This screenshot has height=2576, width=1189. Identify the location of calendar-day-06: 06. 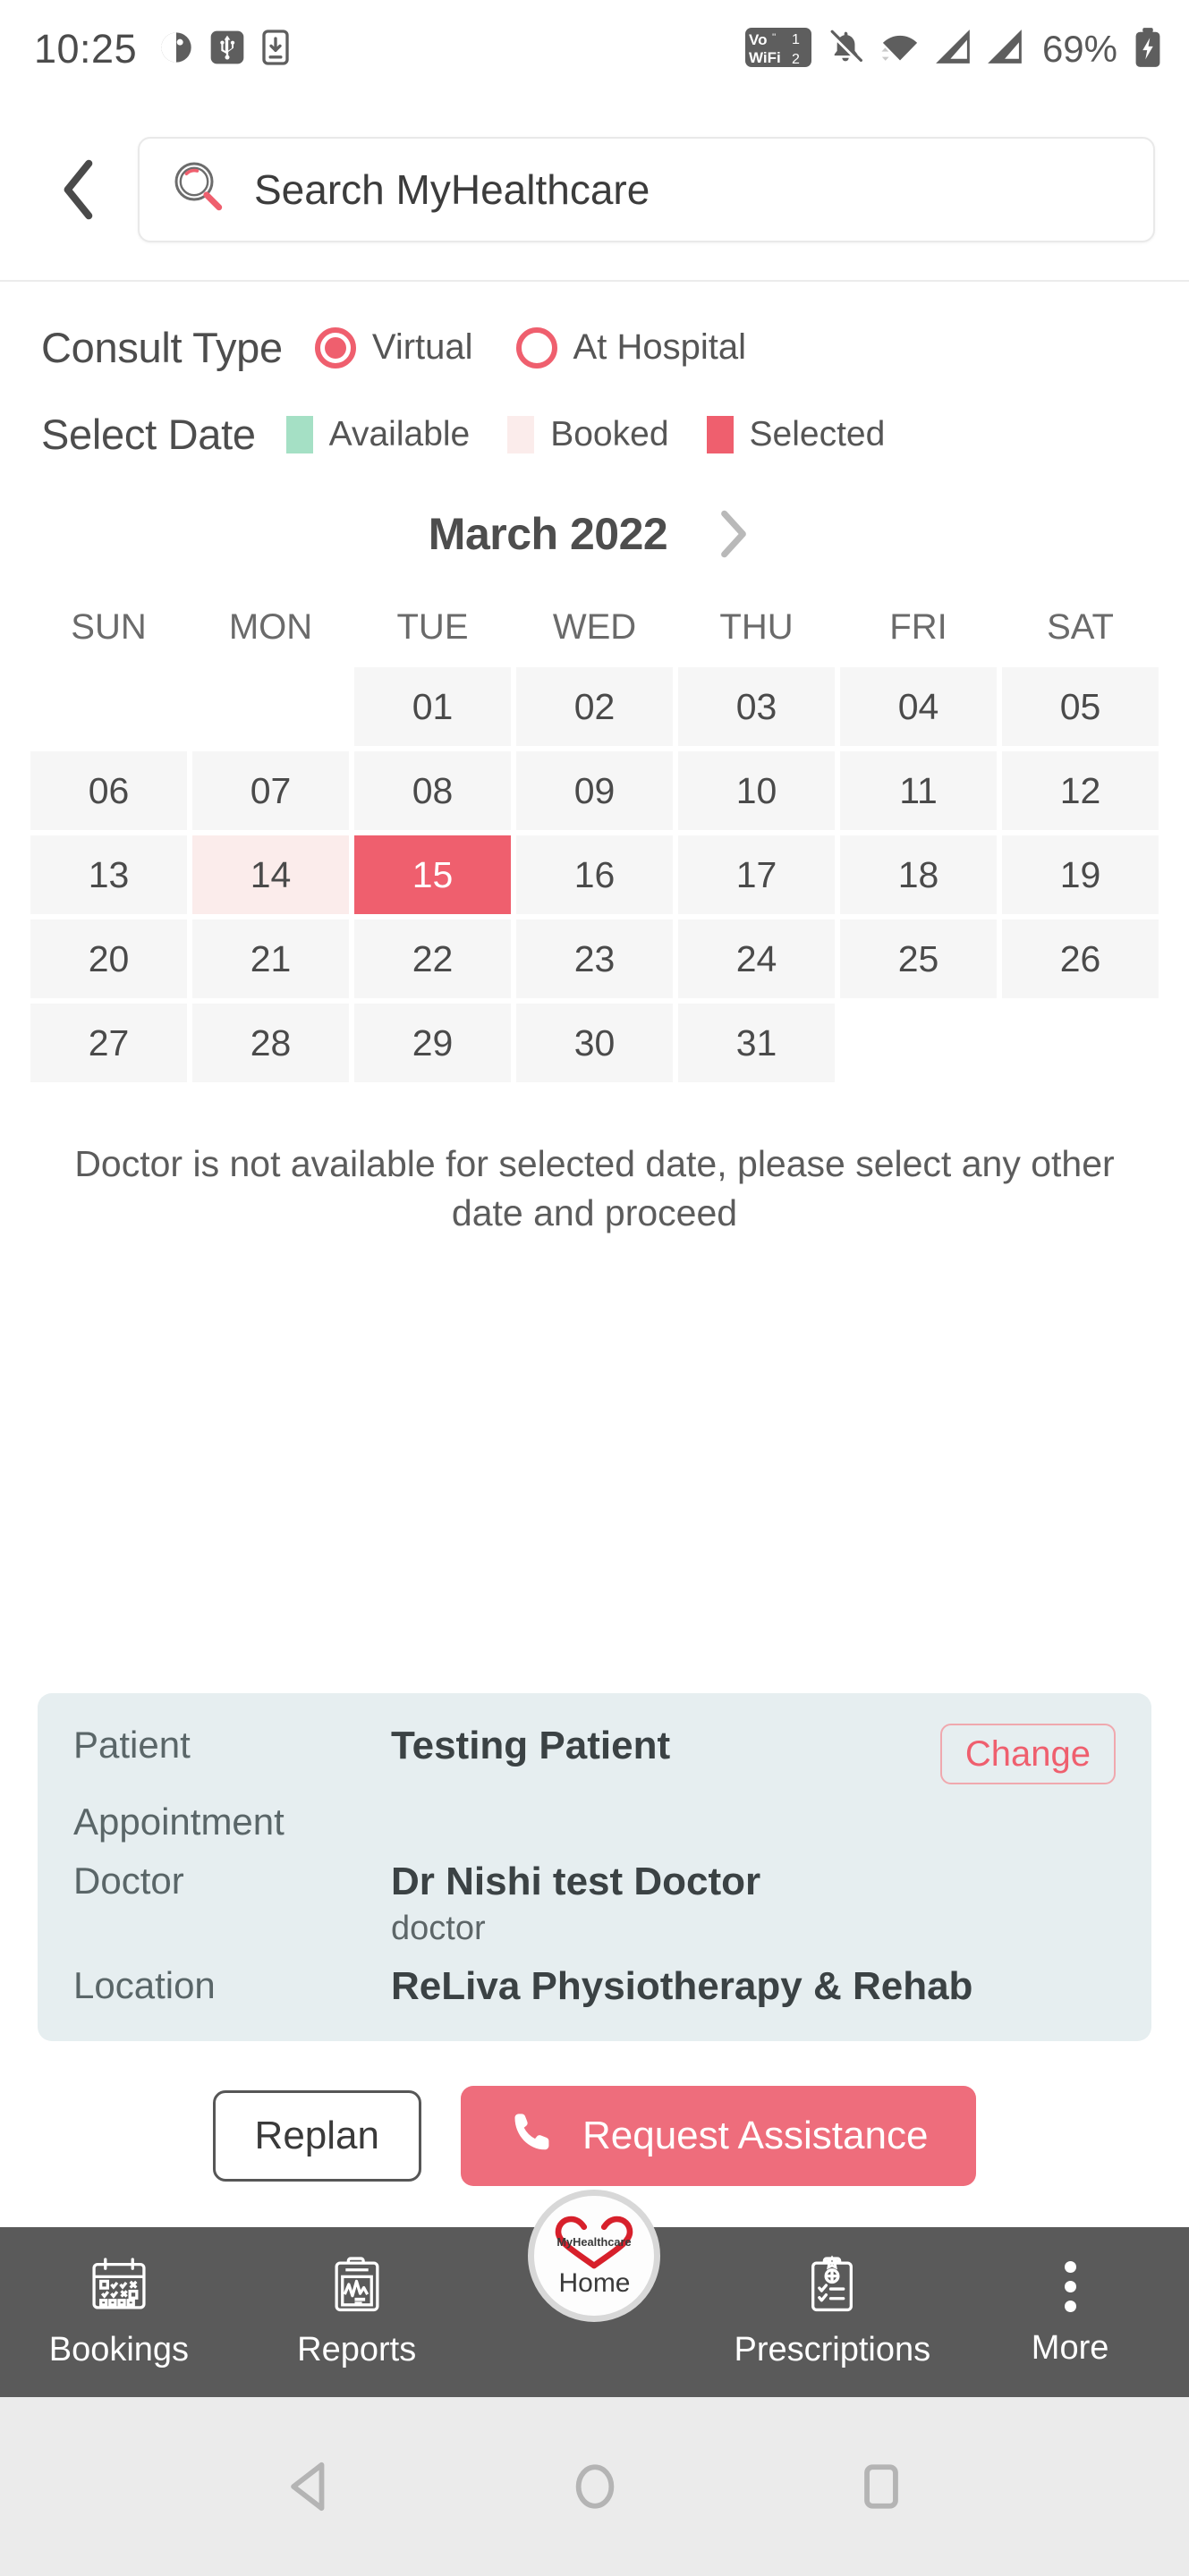
(108, 790).